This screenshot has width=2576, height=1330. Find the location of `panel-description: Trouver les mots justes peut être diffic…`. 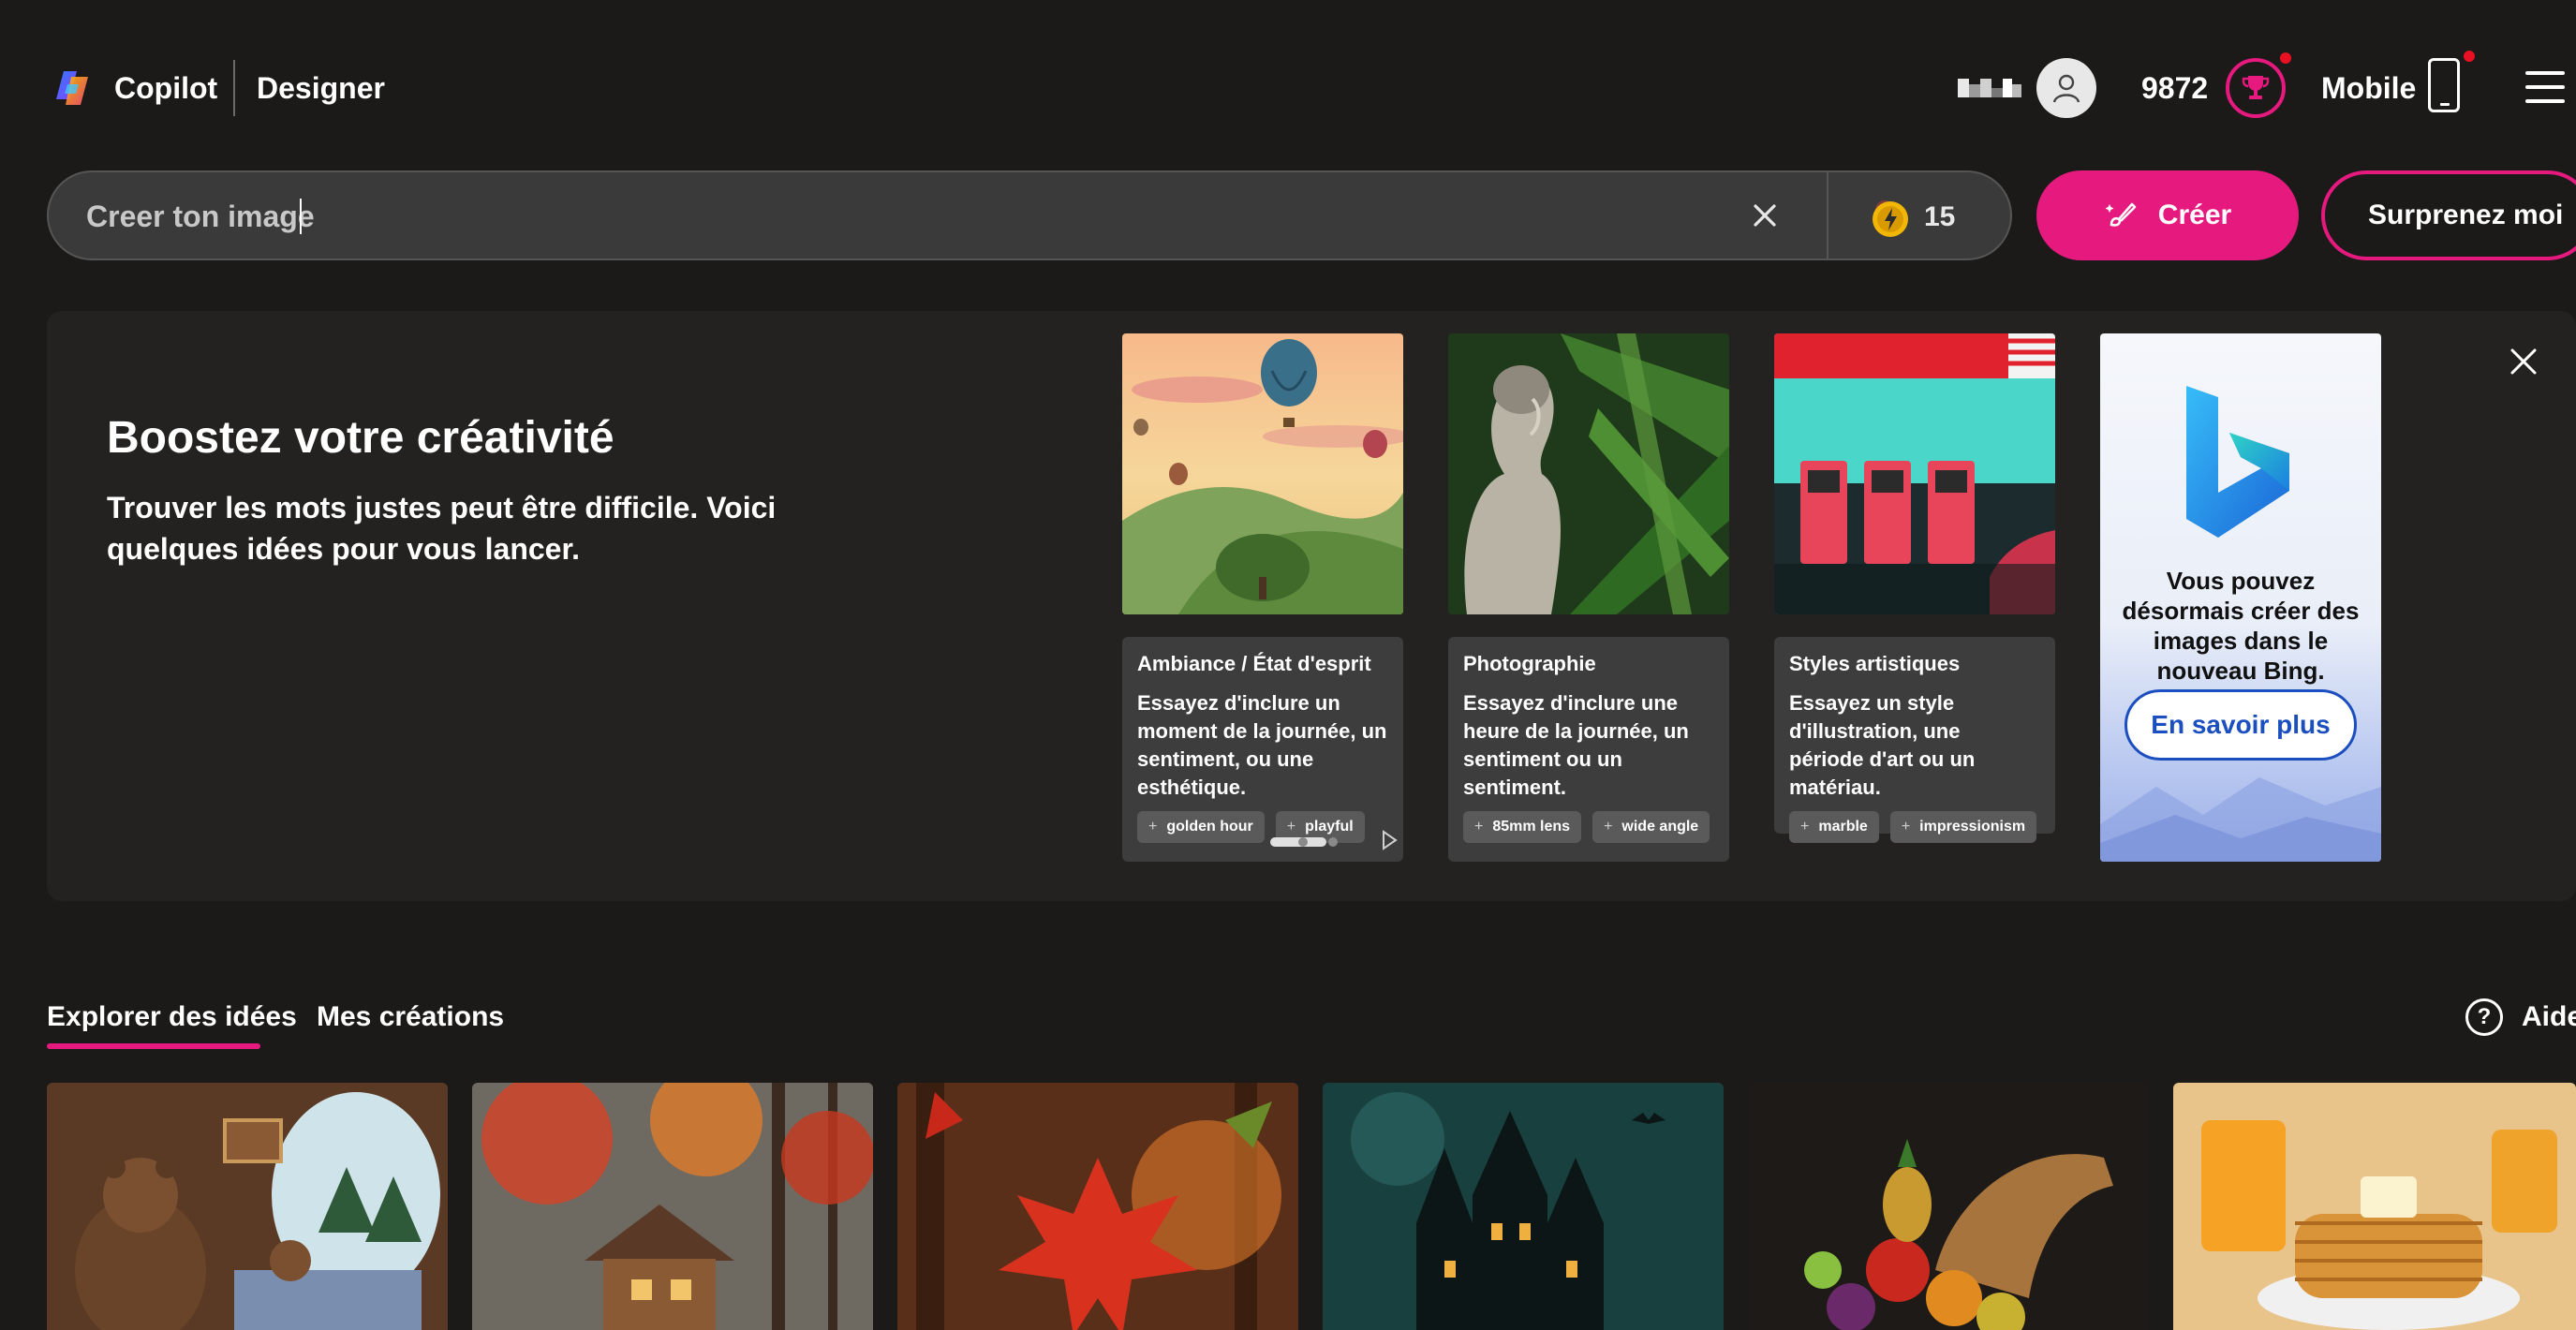

panel-description: Trouver les mots justes peut être diffic… is located at coordinates (442, 528).